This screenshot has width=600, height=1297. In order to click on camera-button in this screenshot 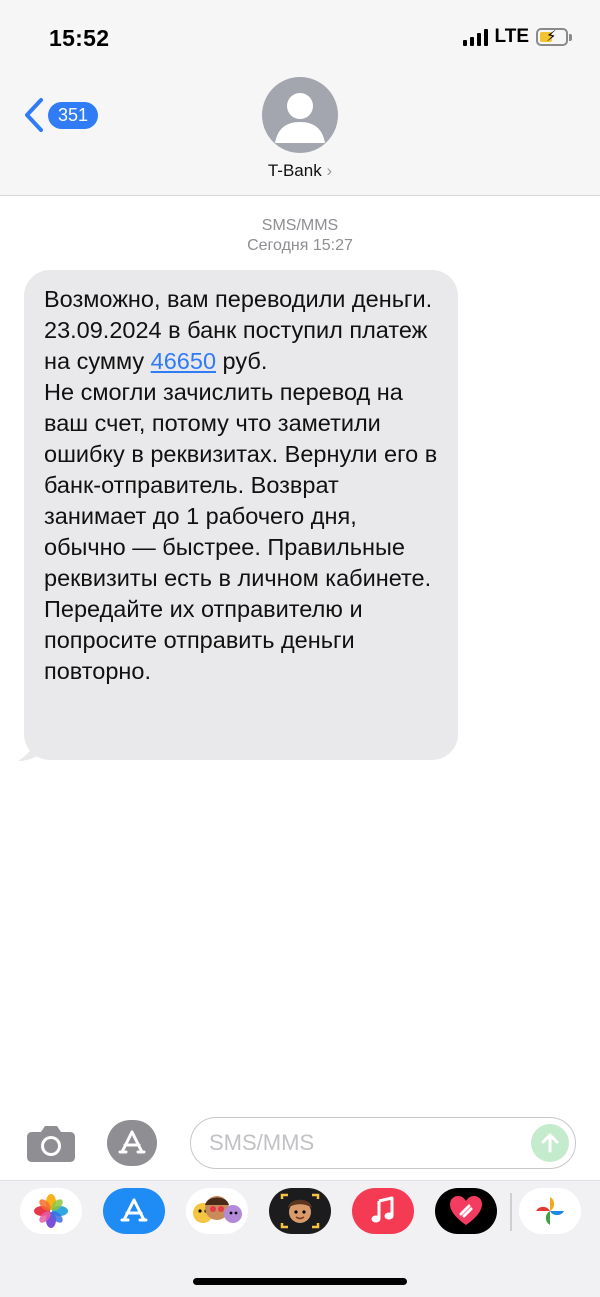, I will do `click(51, 1145)`.